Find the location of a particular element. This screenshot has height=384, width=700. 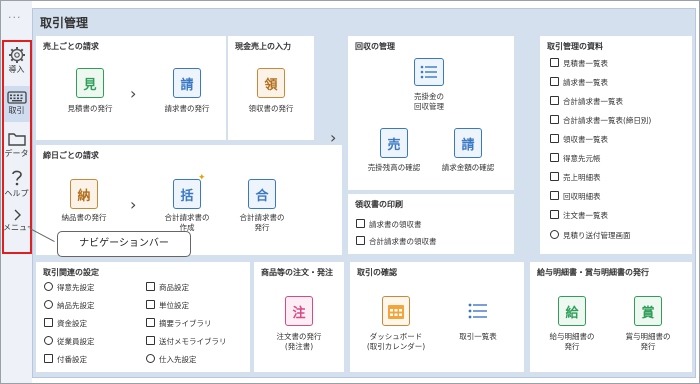

invoice-icon: 請 is located at coordinates (187, 83).